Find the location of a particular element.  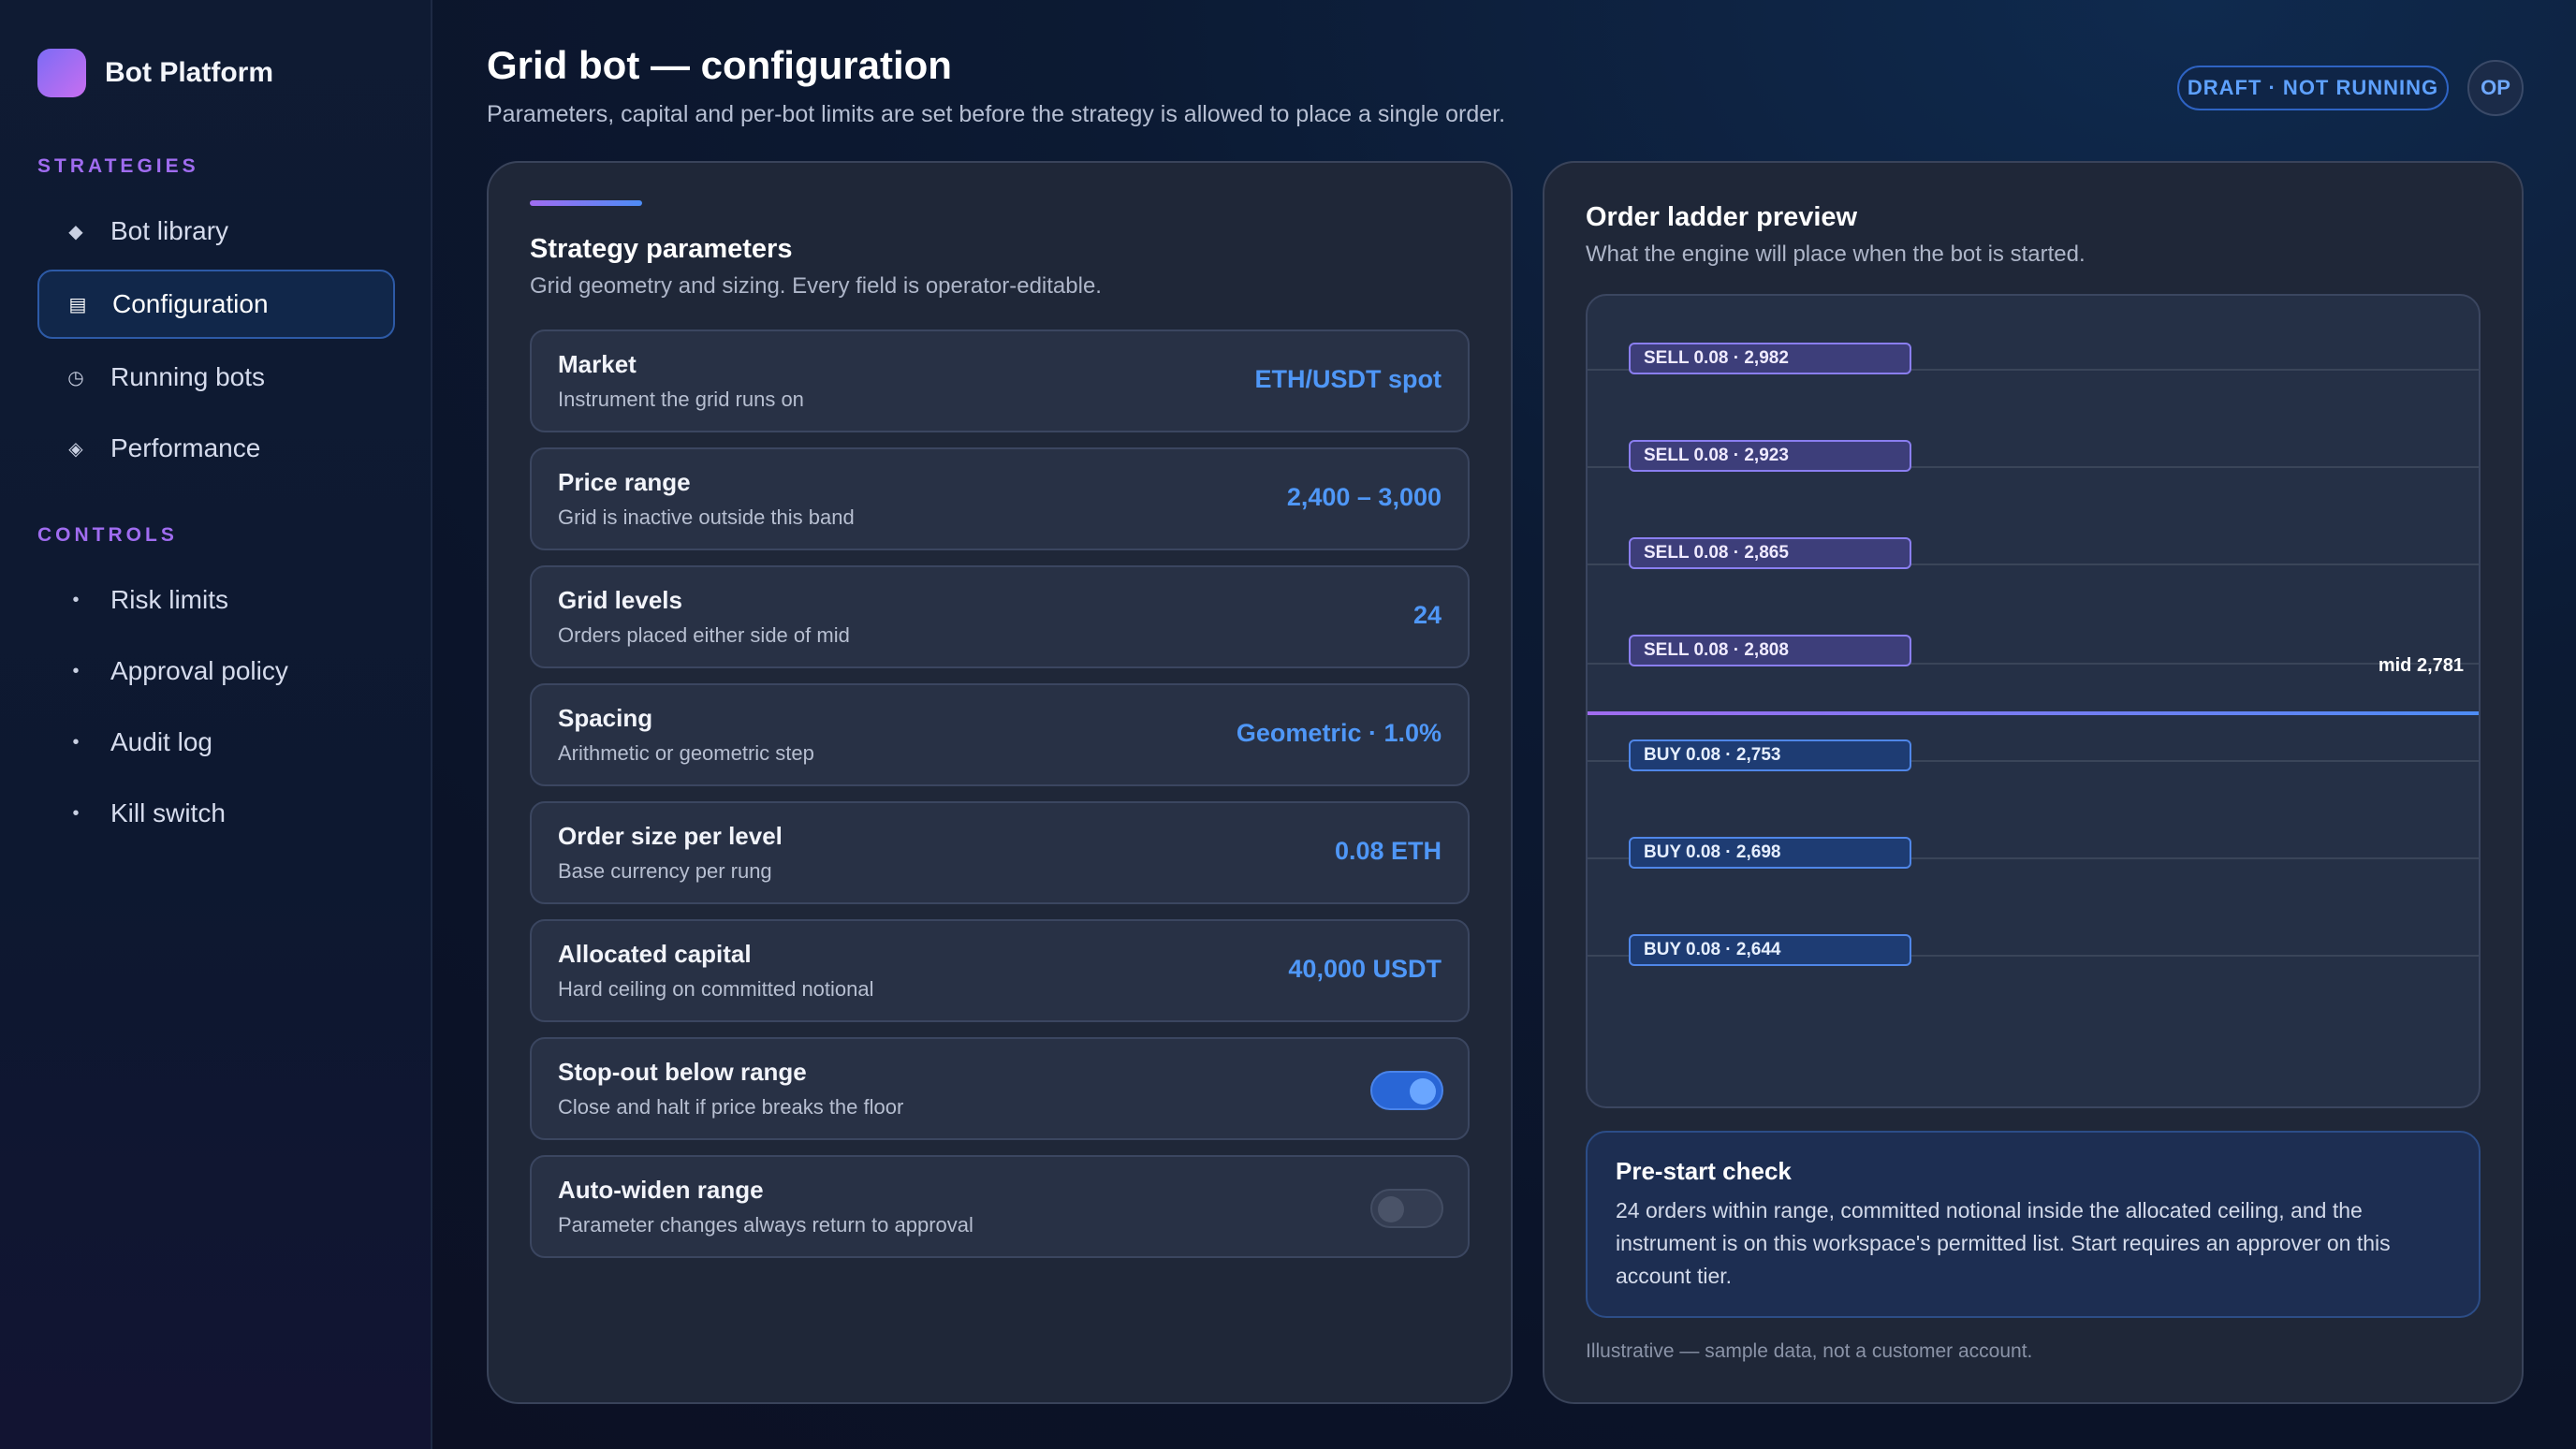

sell-order-pill: SELL 0.08 · 2,923 is located at coordinates (1770, 456).